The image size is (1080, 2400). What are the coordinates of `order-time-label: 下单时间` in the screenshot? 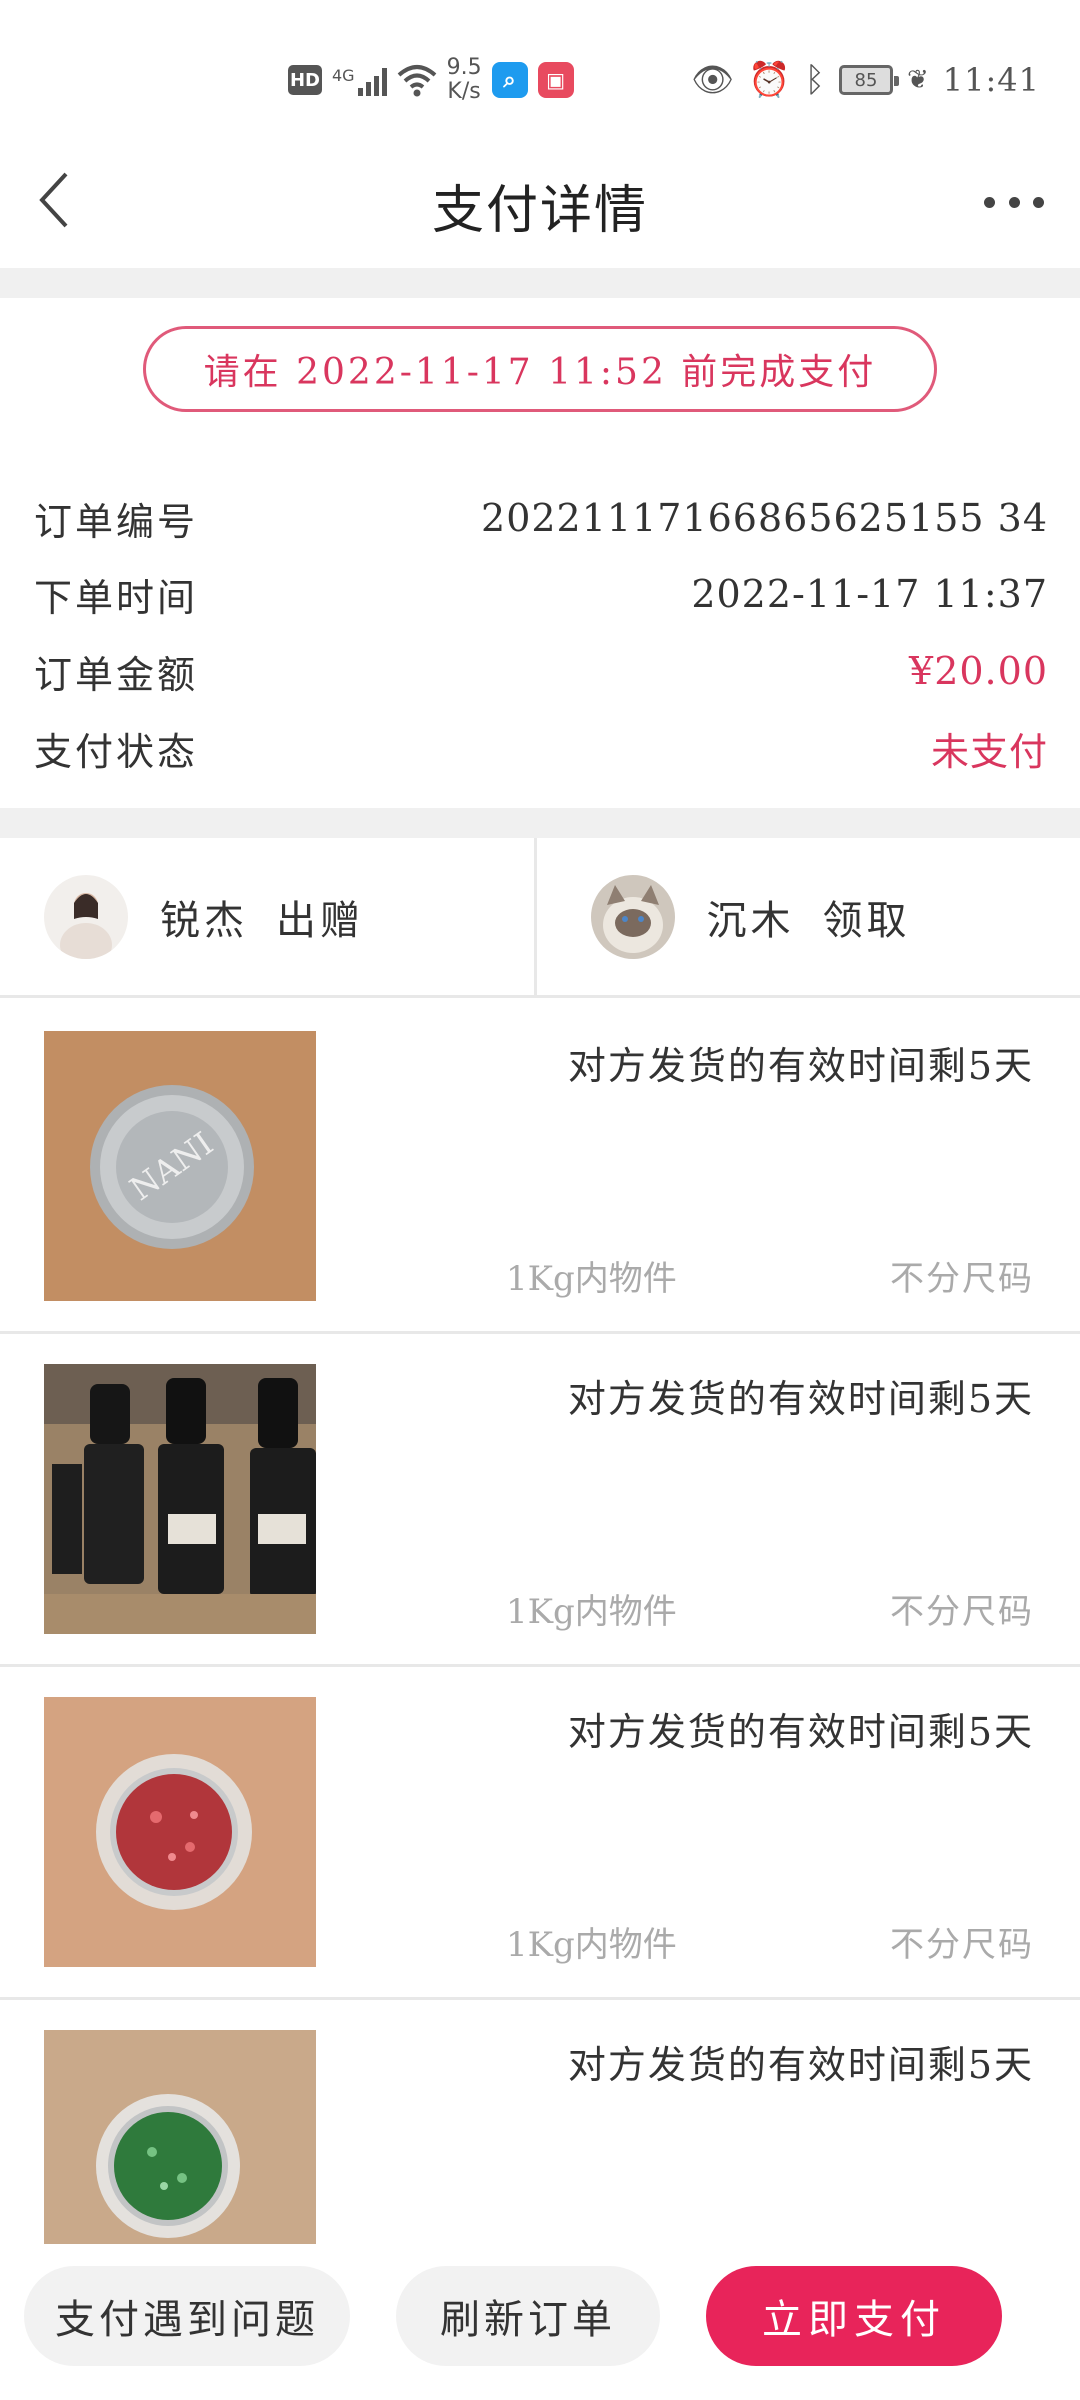 It's located at (116, 597).